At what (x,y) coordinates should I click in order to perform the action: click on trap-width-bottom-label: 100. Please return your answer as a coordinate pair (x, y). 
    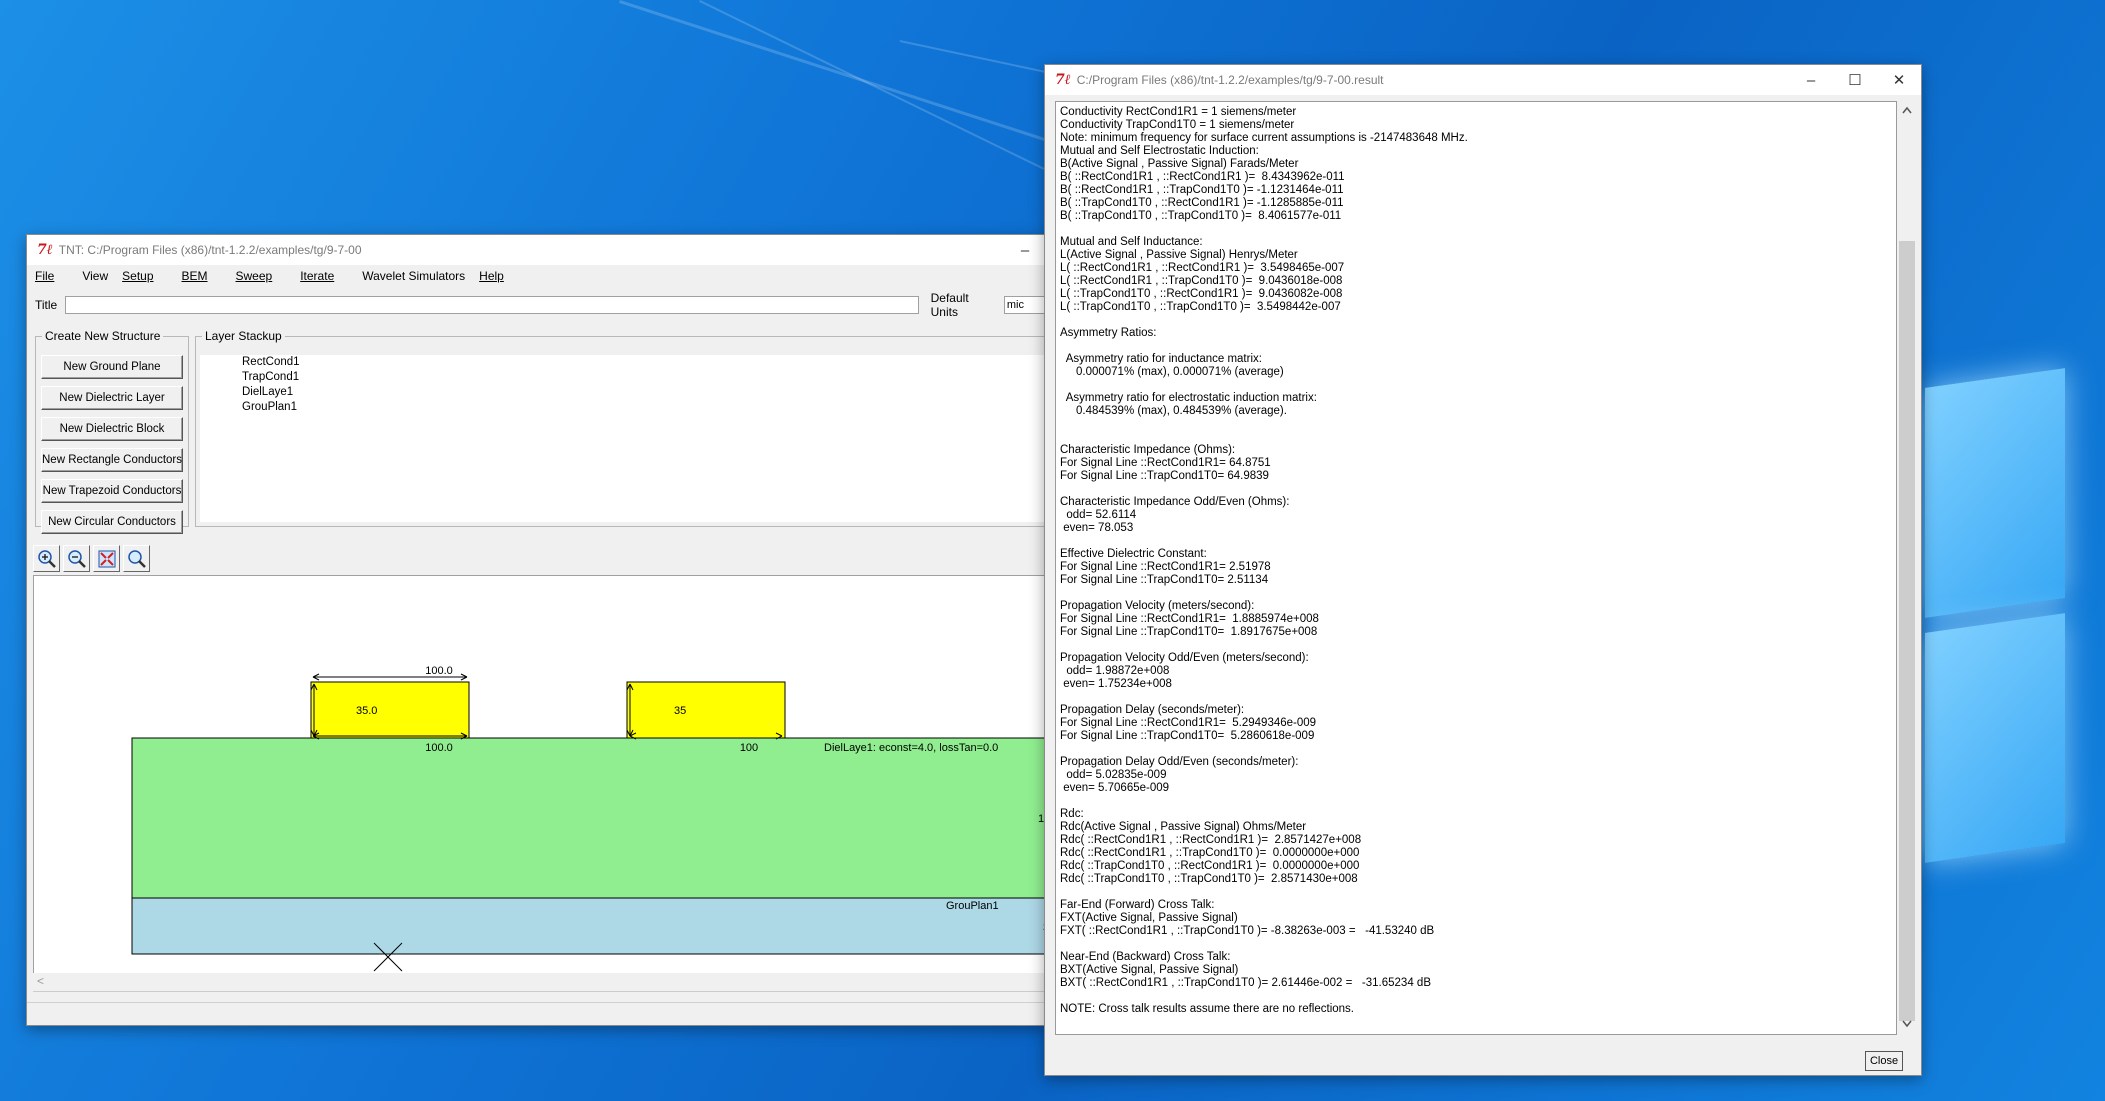
    Looking at the image, I should click on (749, 748).